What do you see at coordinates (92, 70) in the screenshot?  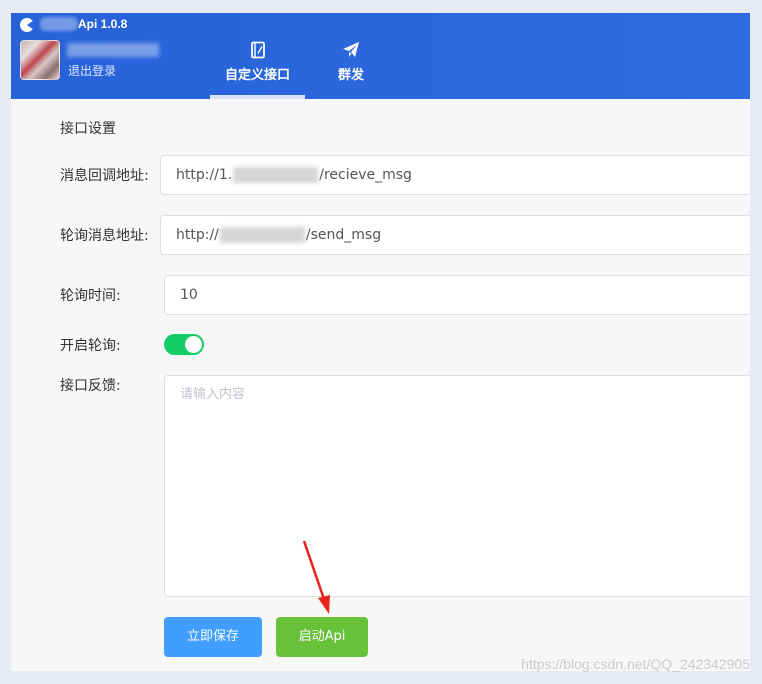 I see `logout-link: 退出登录` at bounding box center [92, 70].